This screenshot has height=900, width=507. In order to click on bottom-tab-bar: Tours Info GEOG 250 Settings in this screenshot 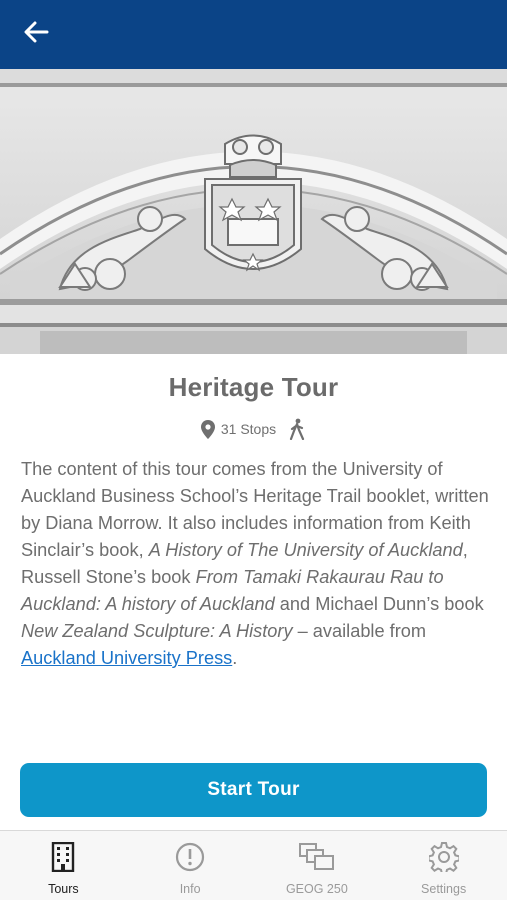, I will do `click(253, 865)`.